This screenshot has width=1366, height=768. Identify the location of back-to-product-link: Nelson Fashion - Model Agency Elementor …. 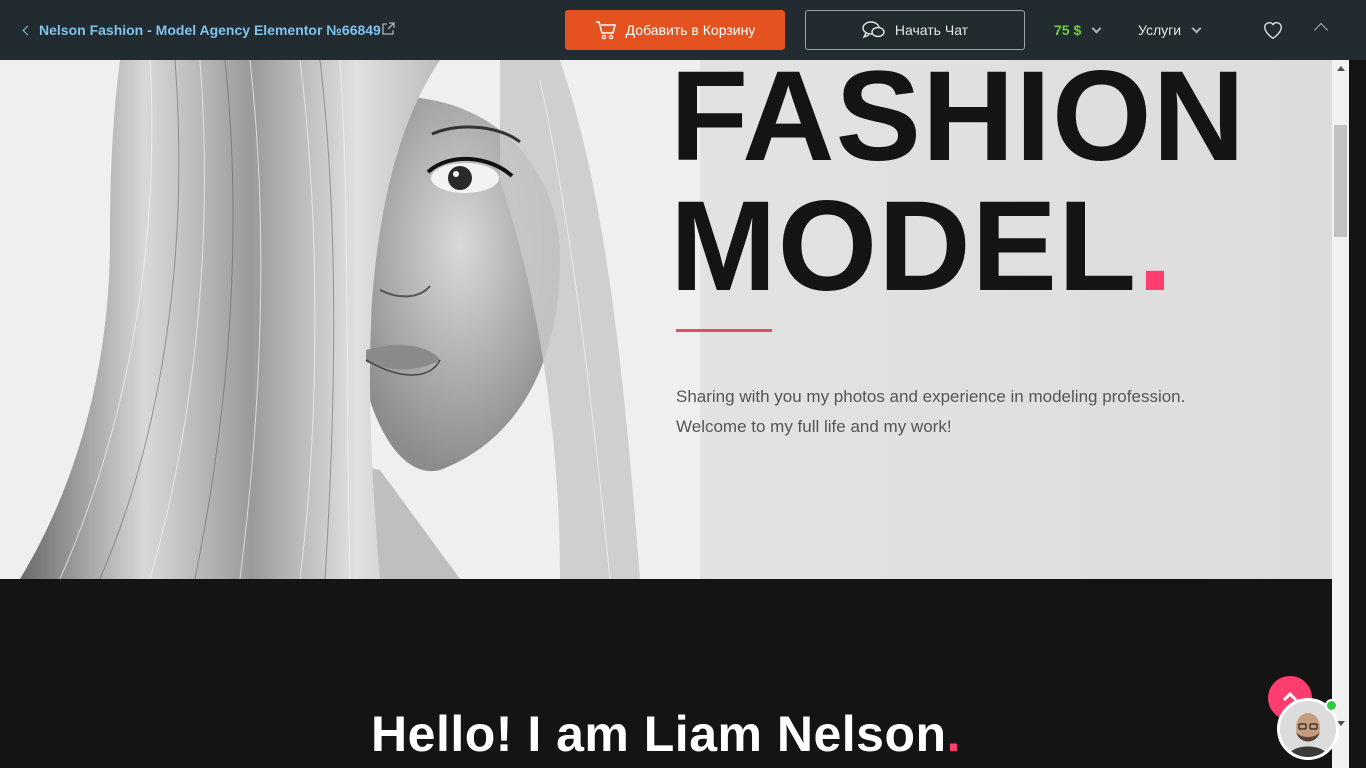
(201, 30).